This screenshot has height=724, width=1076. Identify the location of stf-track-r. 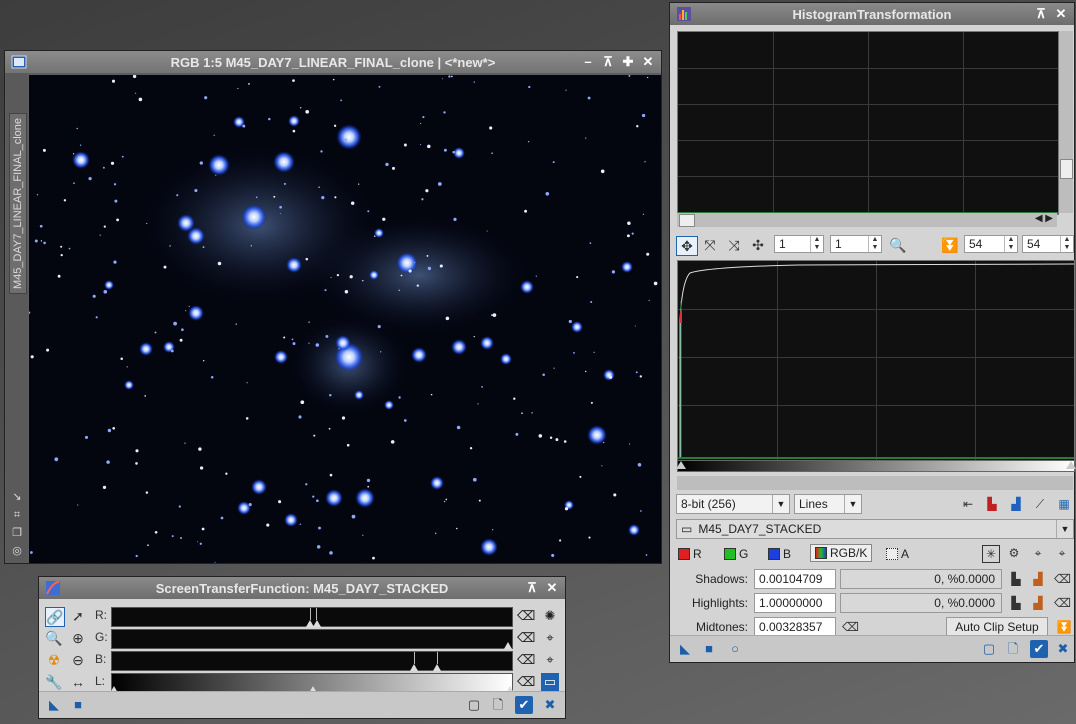
(312, 617).